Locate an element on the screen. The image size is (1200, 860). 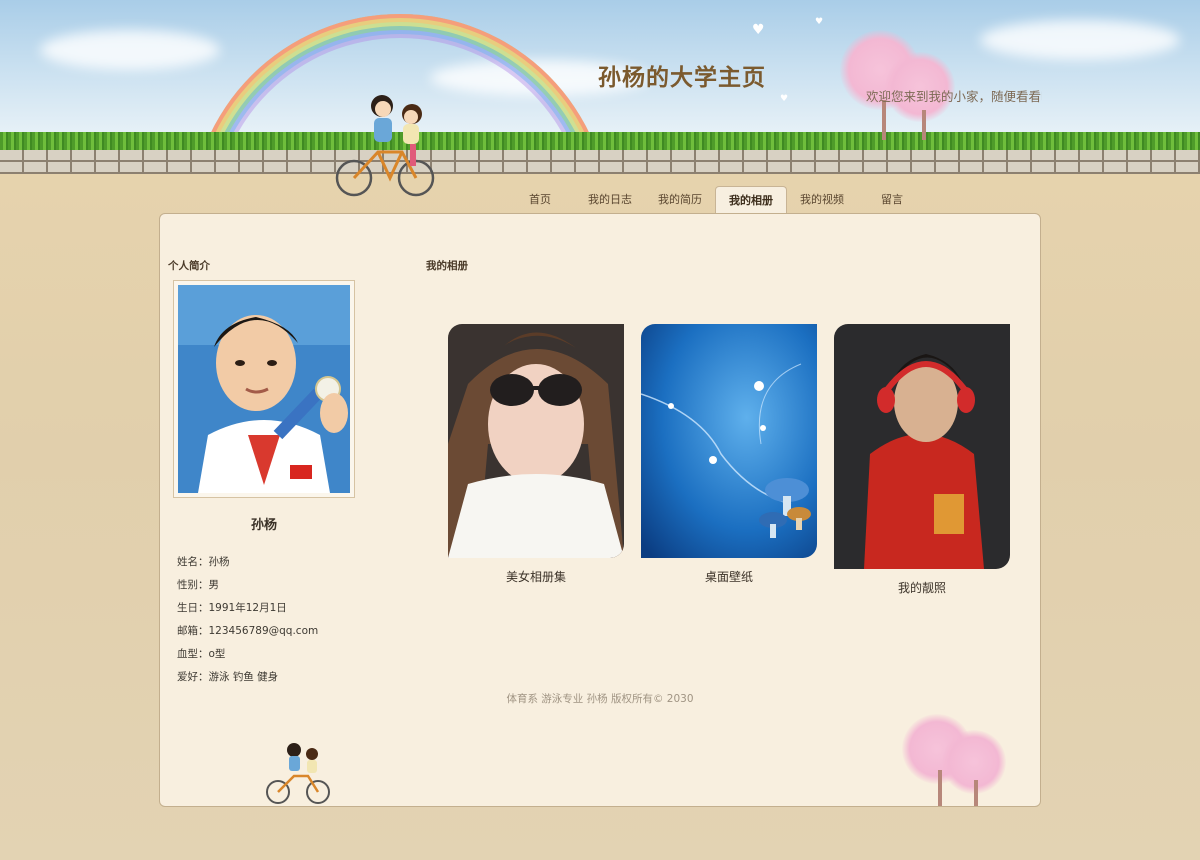
album-caption-photos: 我的靓照 is located at coordinates (922, 587).